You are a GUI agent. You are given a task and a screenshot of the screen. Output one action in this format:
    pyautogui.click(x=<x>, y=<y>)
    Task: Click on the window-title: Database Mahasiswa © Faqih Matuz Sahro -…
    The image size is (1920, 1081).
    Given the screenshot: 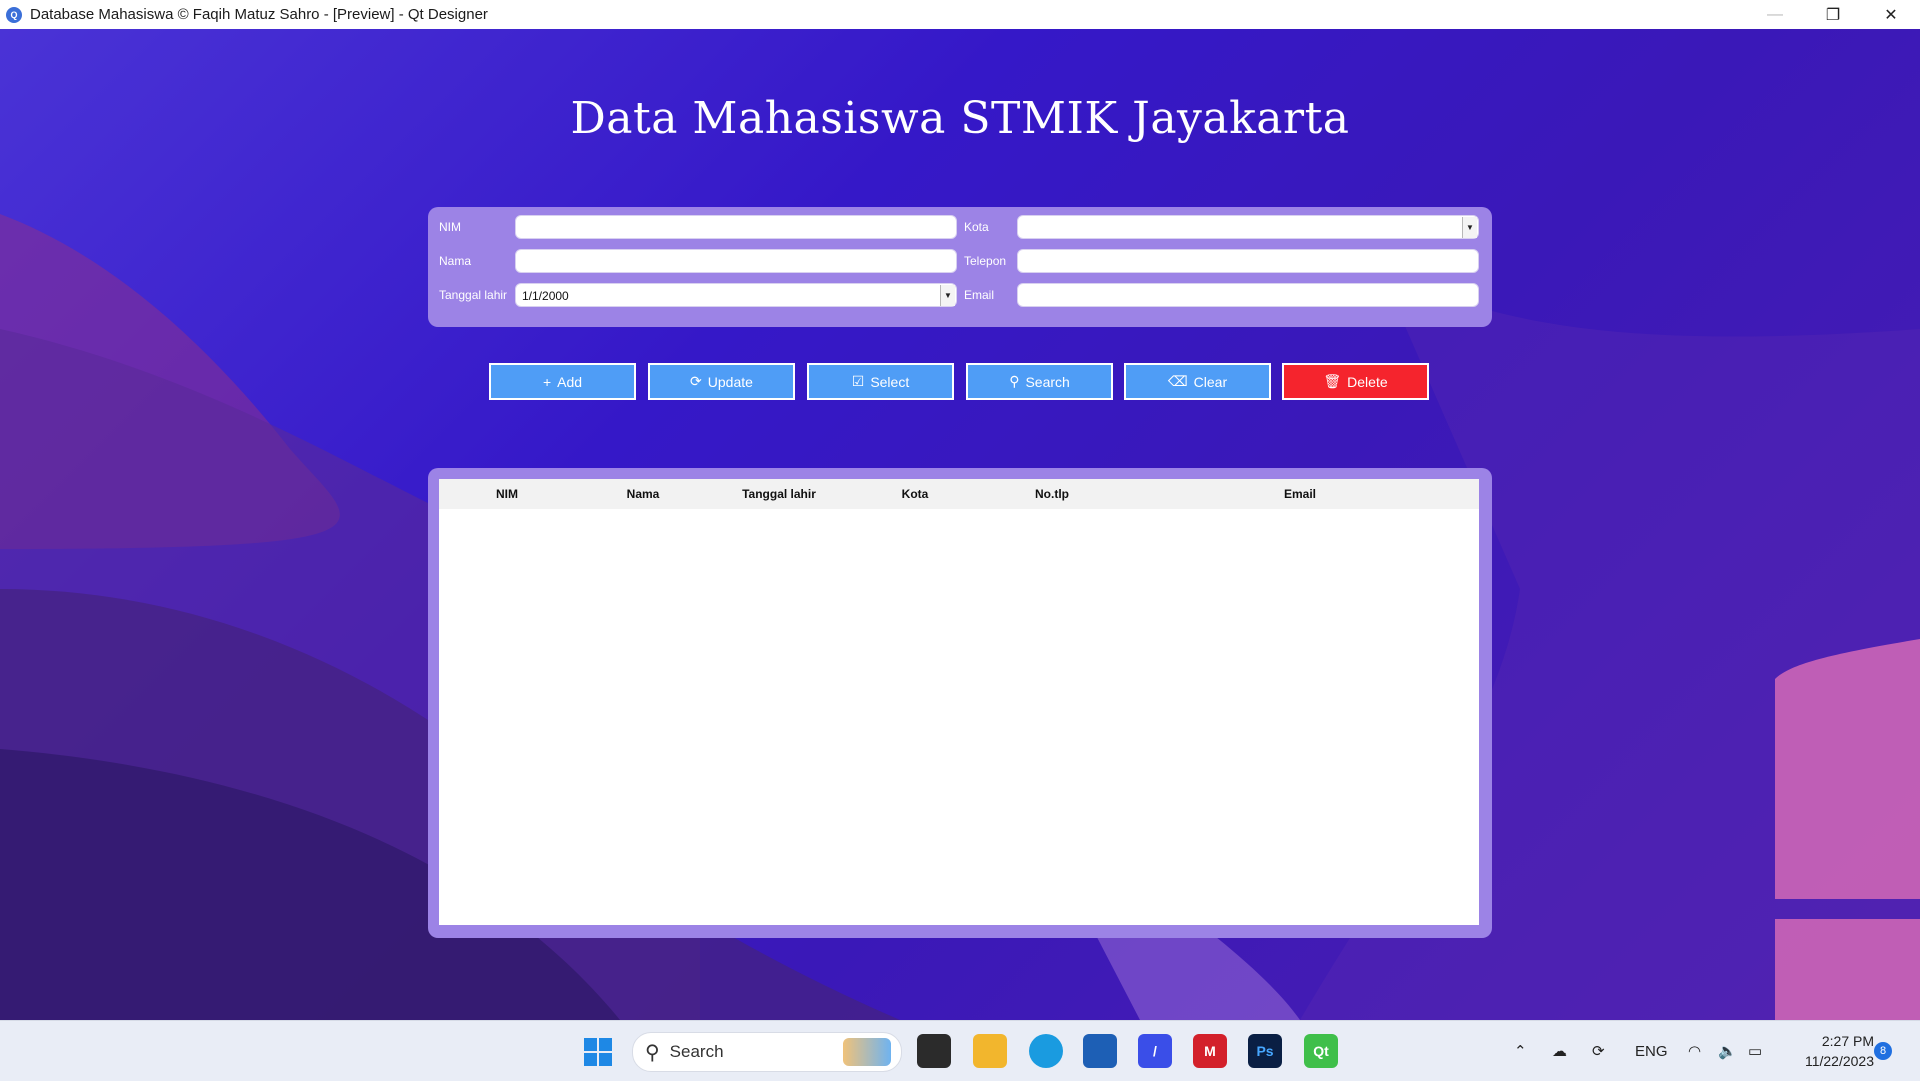 What is the action you would take?
    pyautogui.click(x=259, y=14)
    